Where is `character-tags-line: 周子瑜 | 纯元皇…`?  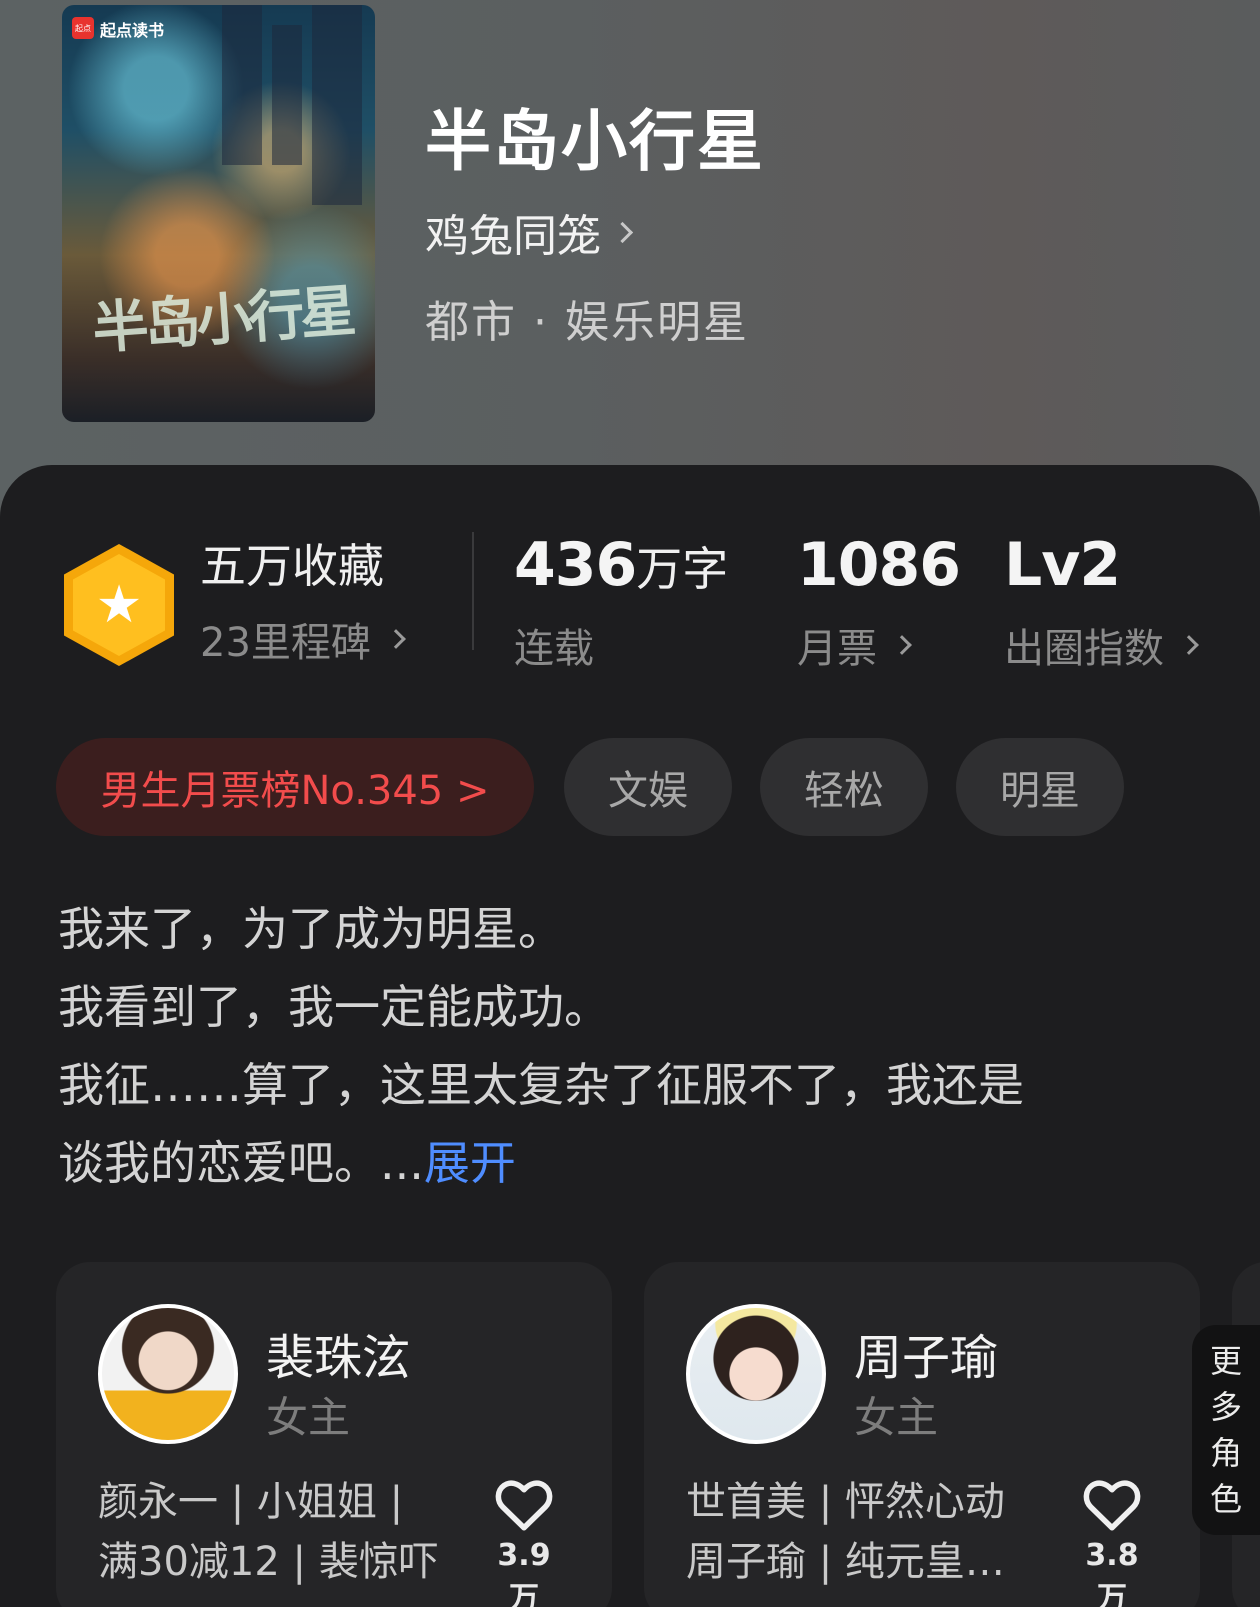 character-tags-line: 周子瑜 | 纯元皇… is located at coordinates (845, 1562).